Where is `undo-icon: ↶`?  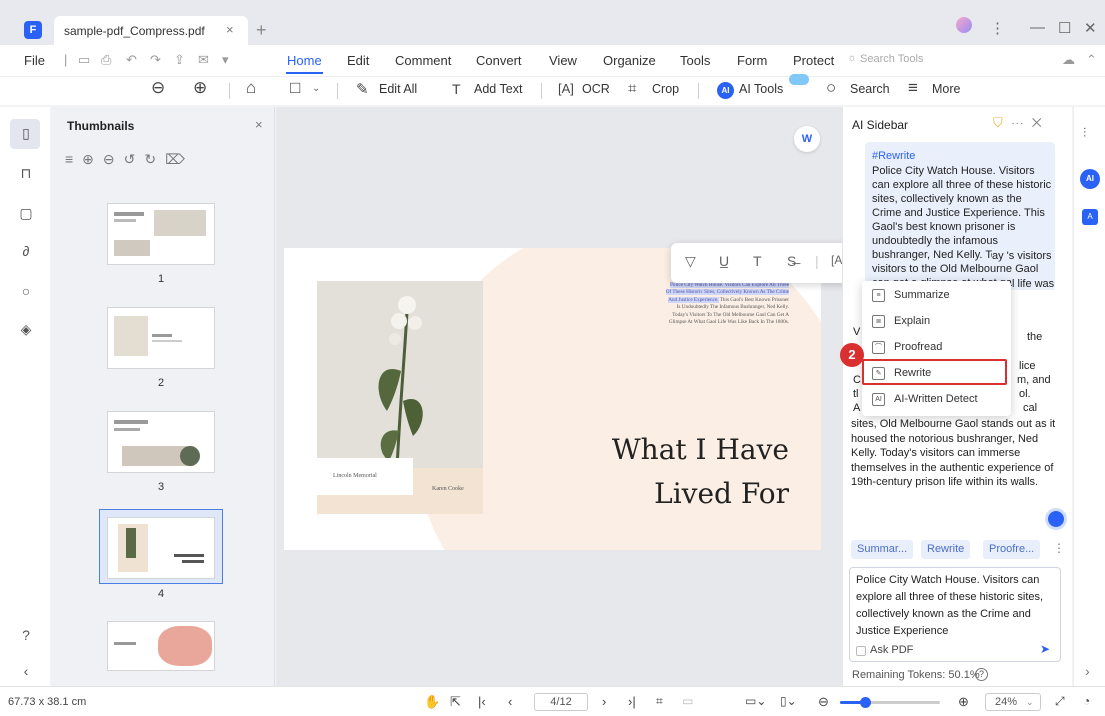
undo-icon: ↶ is located at coordinates (131, 60).